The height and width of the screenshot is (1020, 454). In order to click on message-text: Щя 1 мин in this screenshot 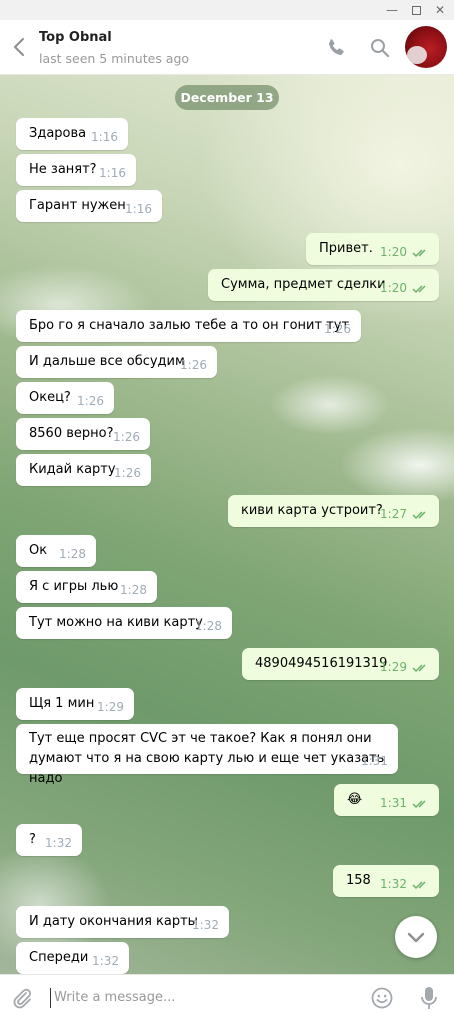, I will do `click(62, 703)`.